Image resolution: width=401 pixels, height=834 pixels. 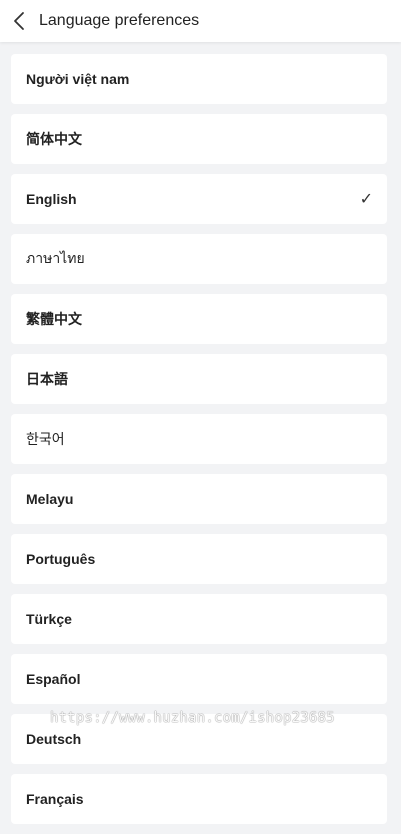 I want to click on language-option-korean: 한국어, so click(x=199, y=439).